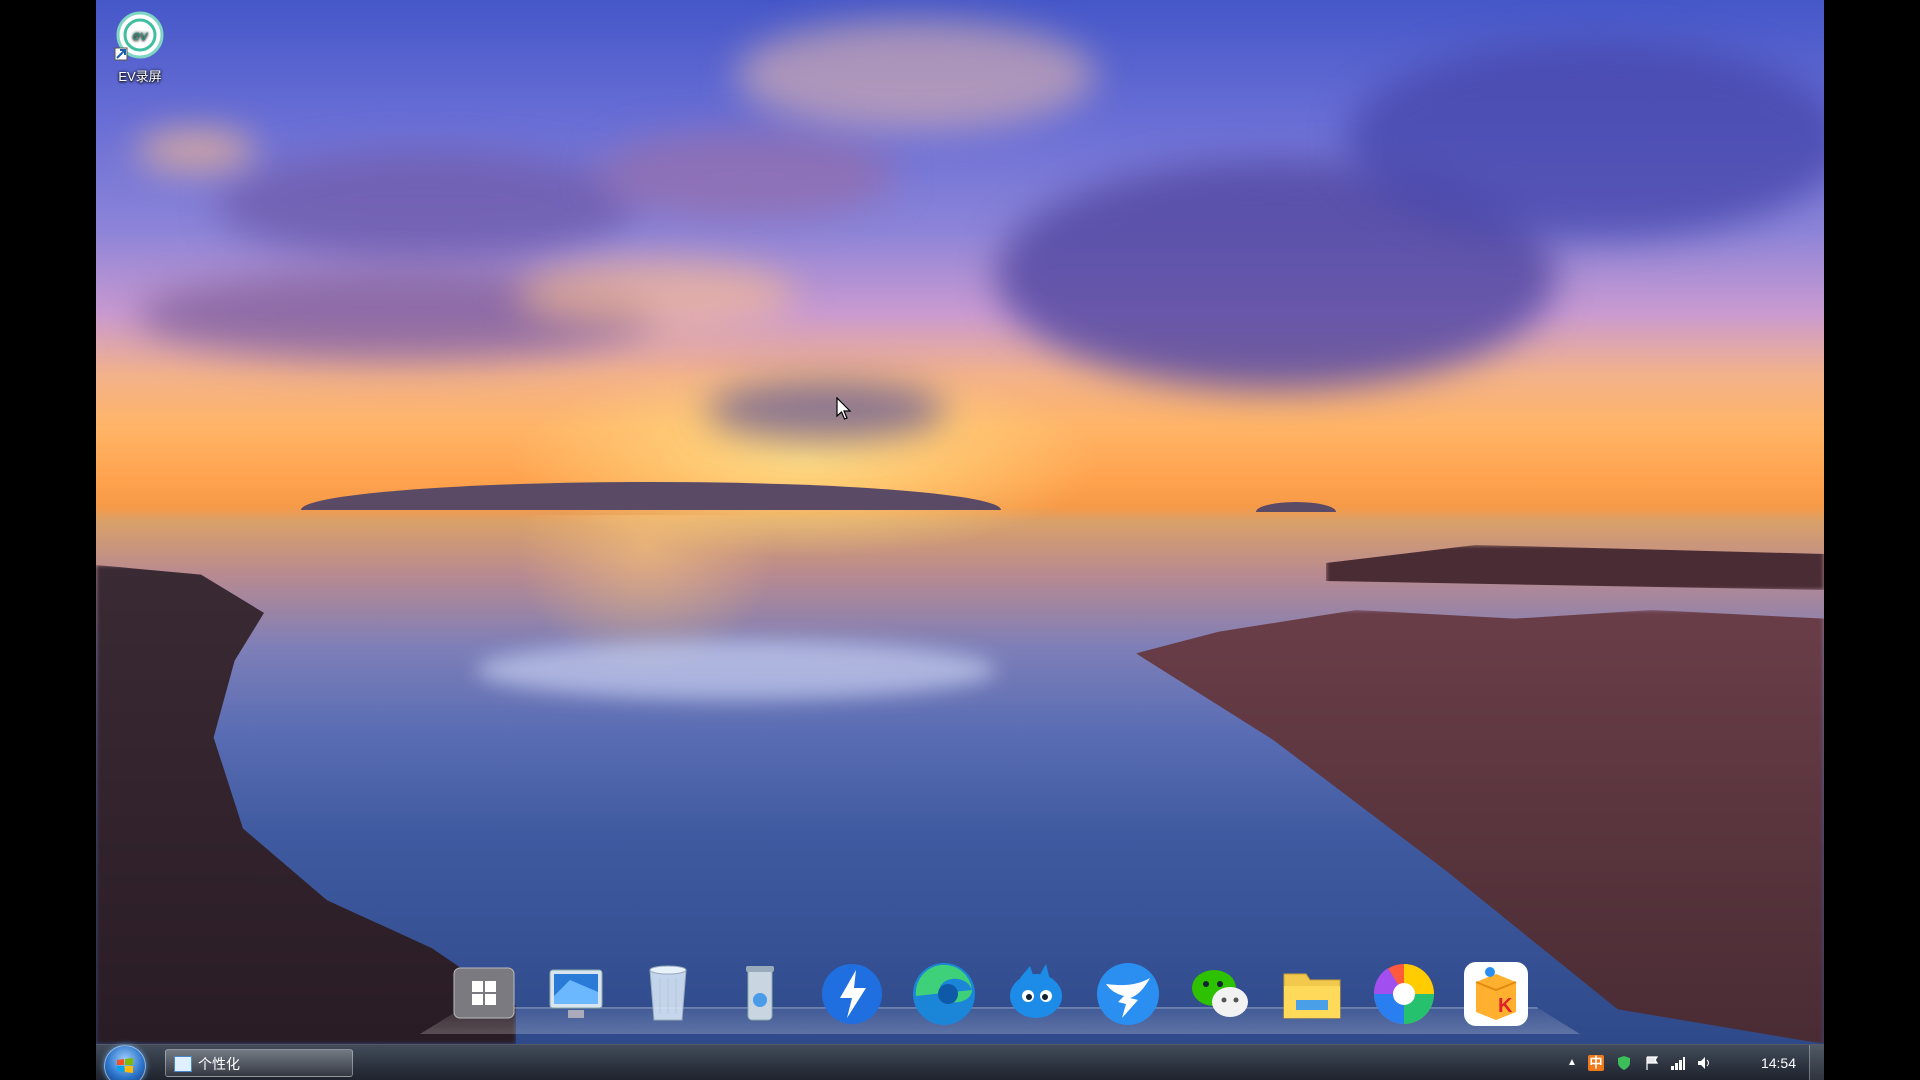 The width and height of the screenshot is (1920, 1080). I want to click on dock-computer, so click(576, 992).